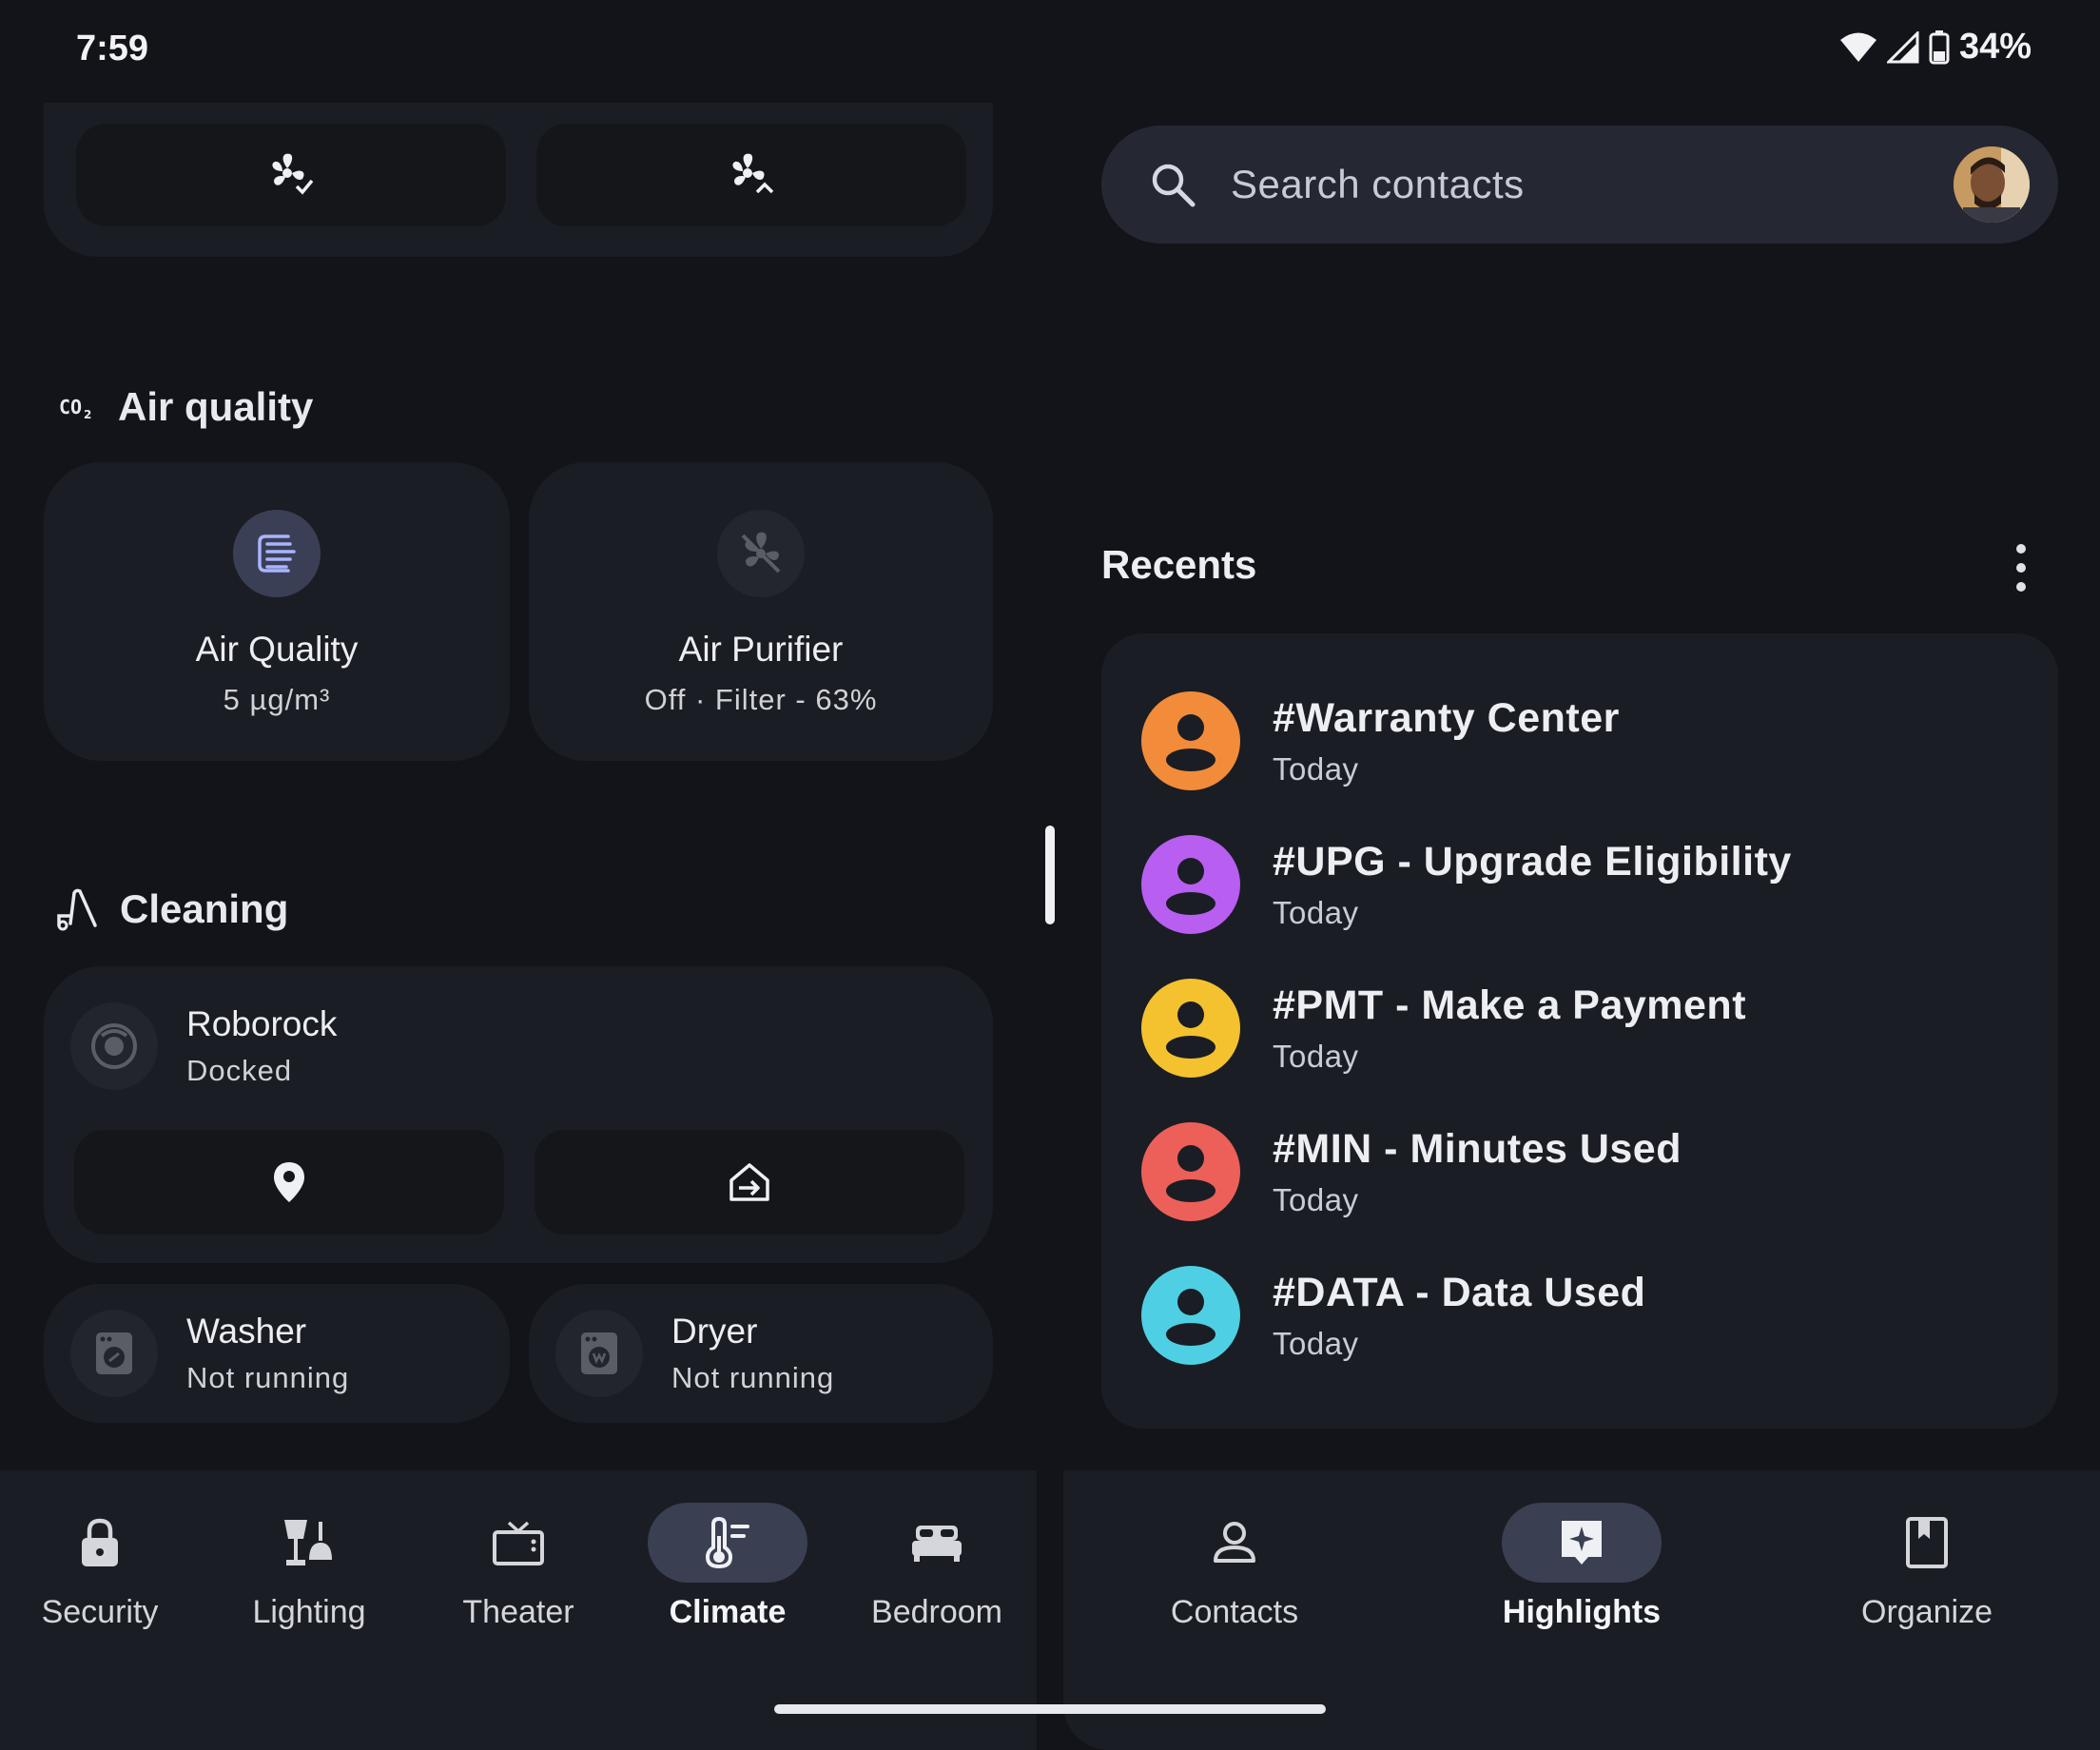 The height and width of the screenshot is (1750, 2100). I want to click on cleaning-title: Cleaning, so click(204, 908).